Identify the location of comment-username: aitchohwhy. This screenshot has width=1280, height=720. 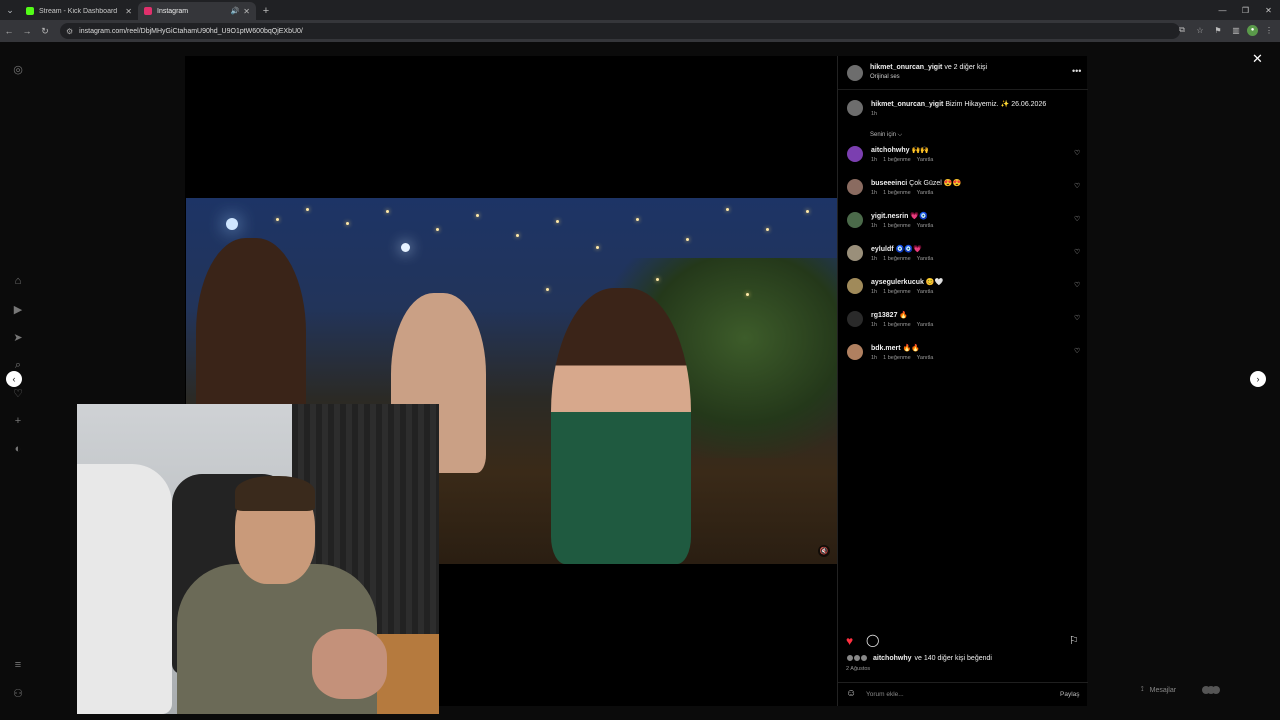
(890, 150).